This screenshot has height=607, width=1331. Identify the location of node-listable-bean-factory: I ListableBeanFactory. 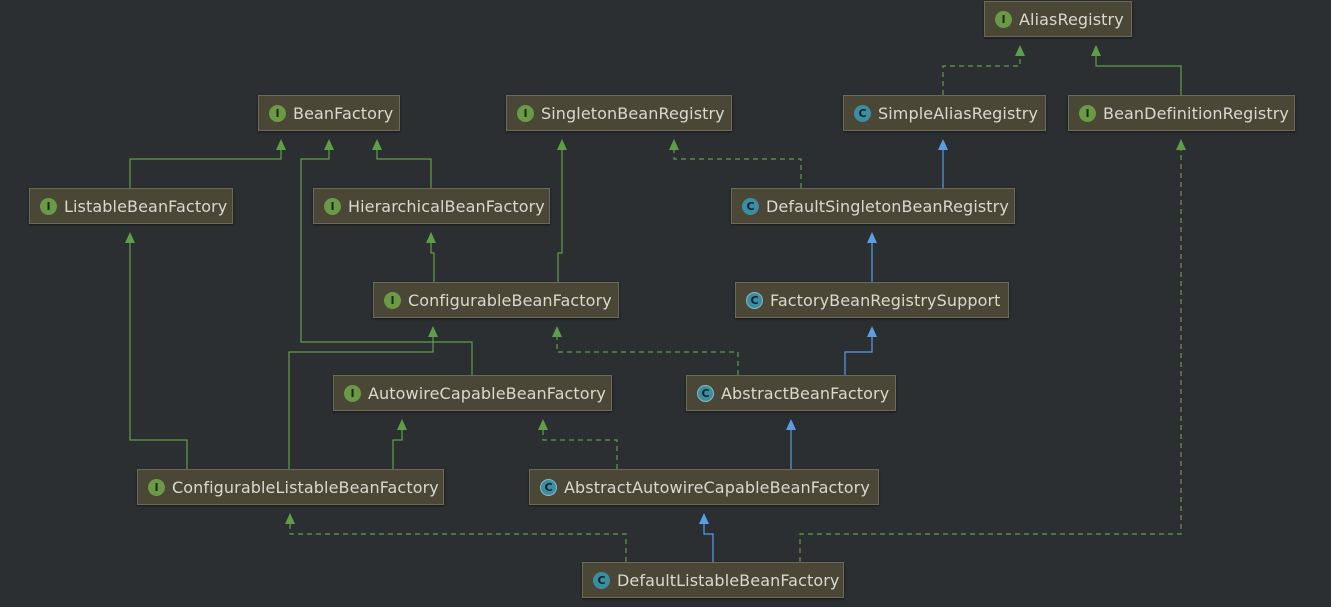
(131, 206).